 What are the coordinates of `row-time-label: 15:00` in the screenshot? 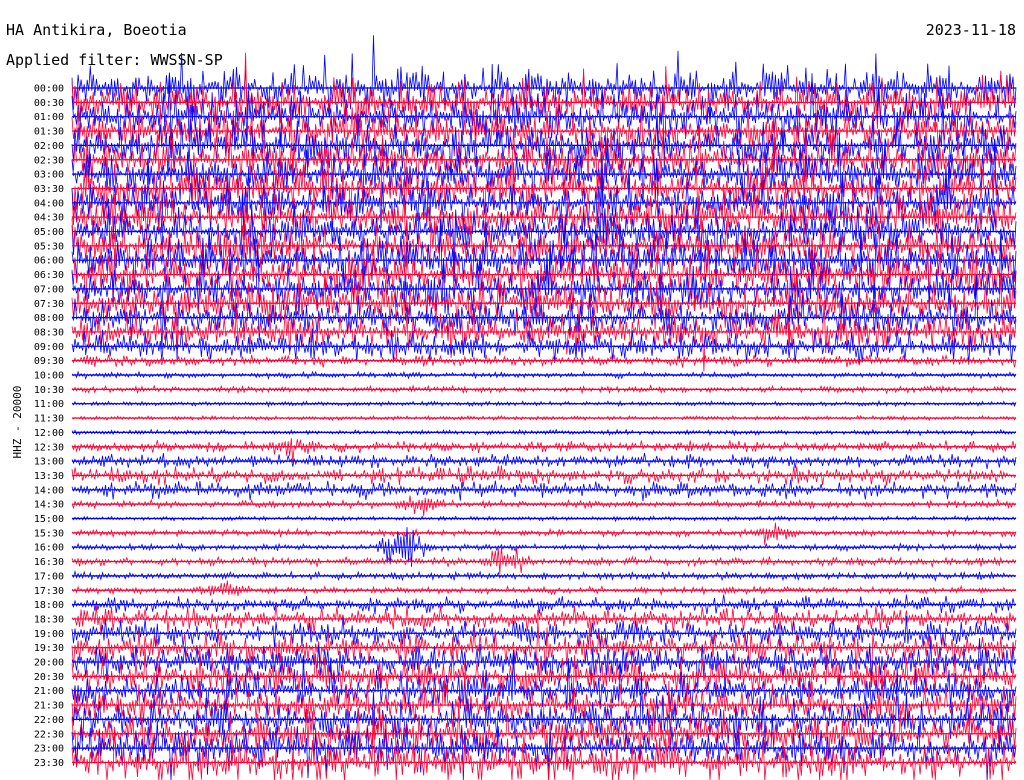 It's located at (49, 519).